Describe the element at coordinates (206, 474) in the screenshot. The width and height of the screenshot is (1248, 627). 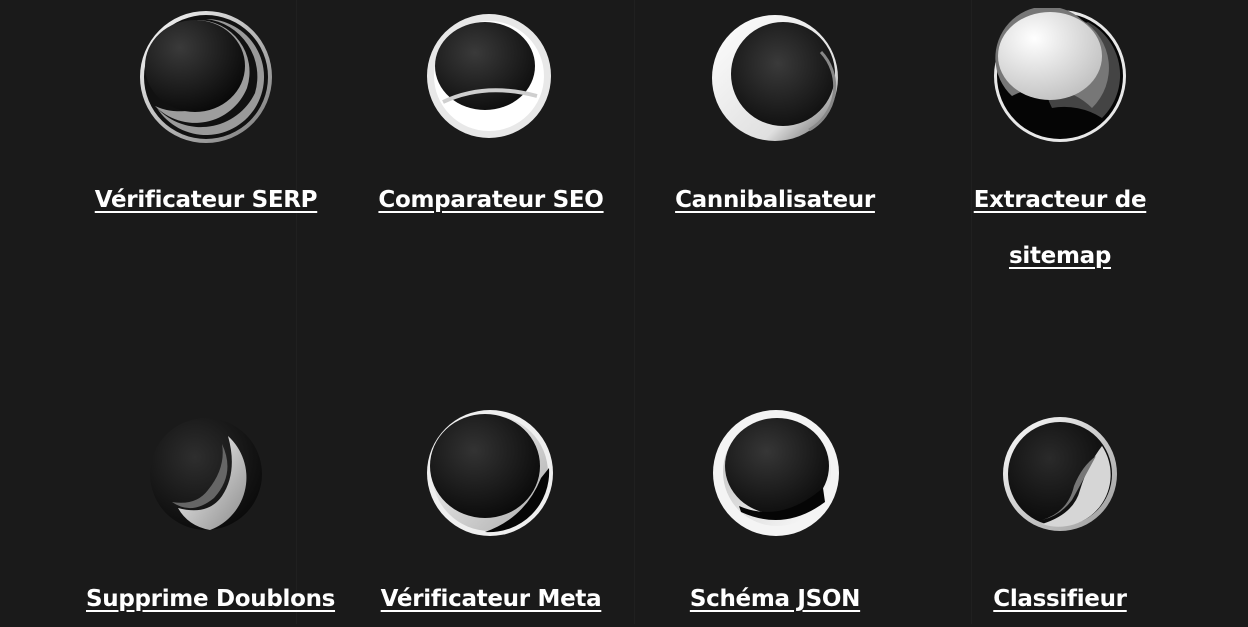
I see `wave-sphere-icon` at that location.